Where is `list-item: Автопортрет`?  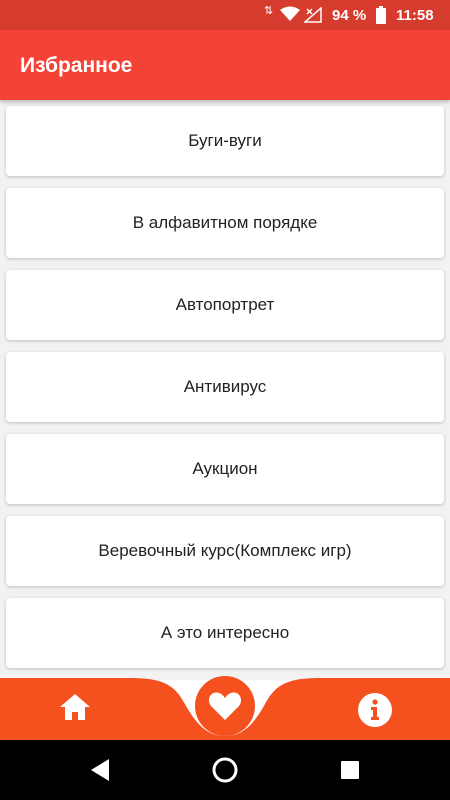
list-item: Автопортрет is located at coordinates (225, 305).